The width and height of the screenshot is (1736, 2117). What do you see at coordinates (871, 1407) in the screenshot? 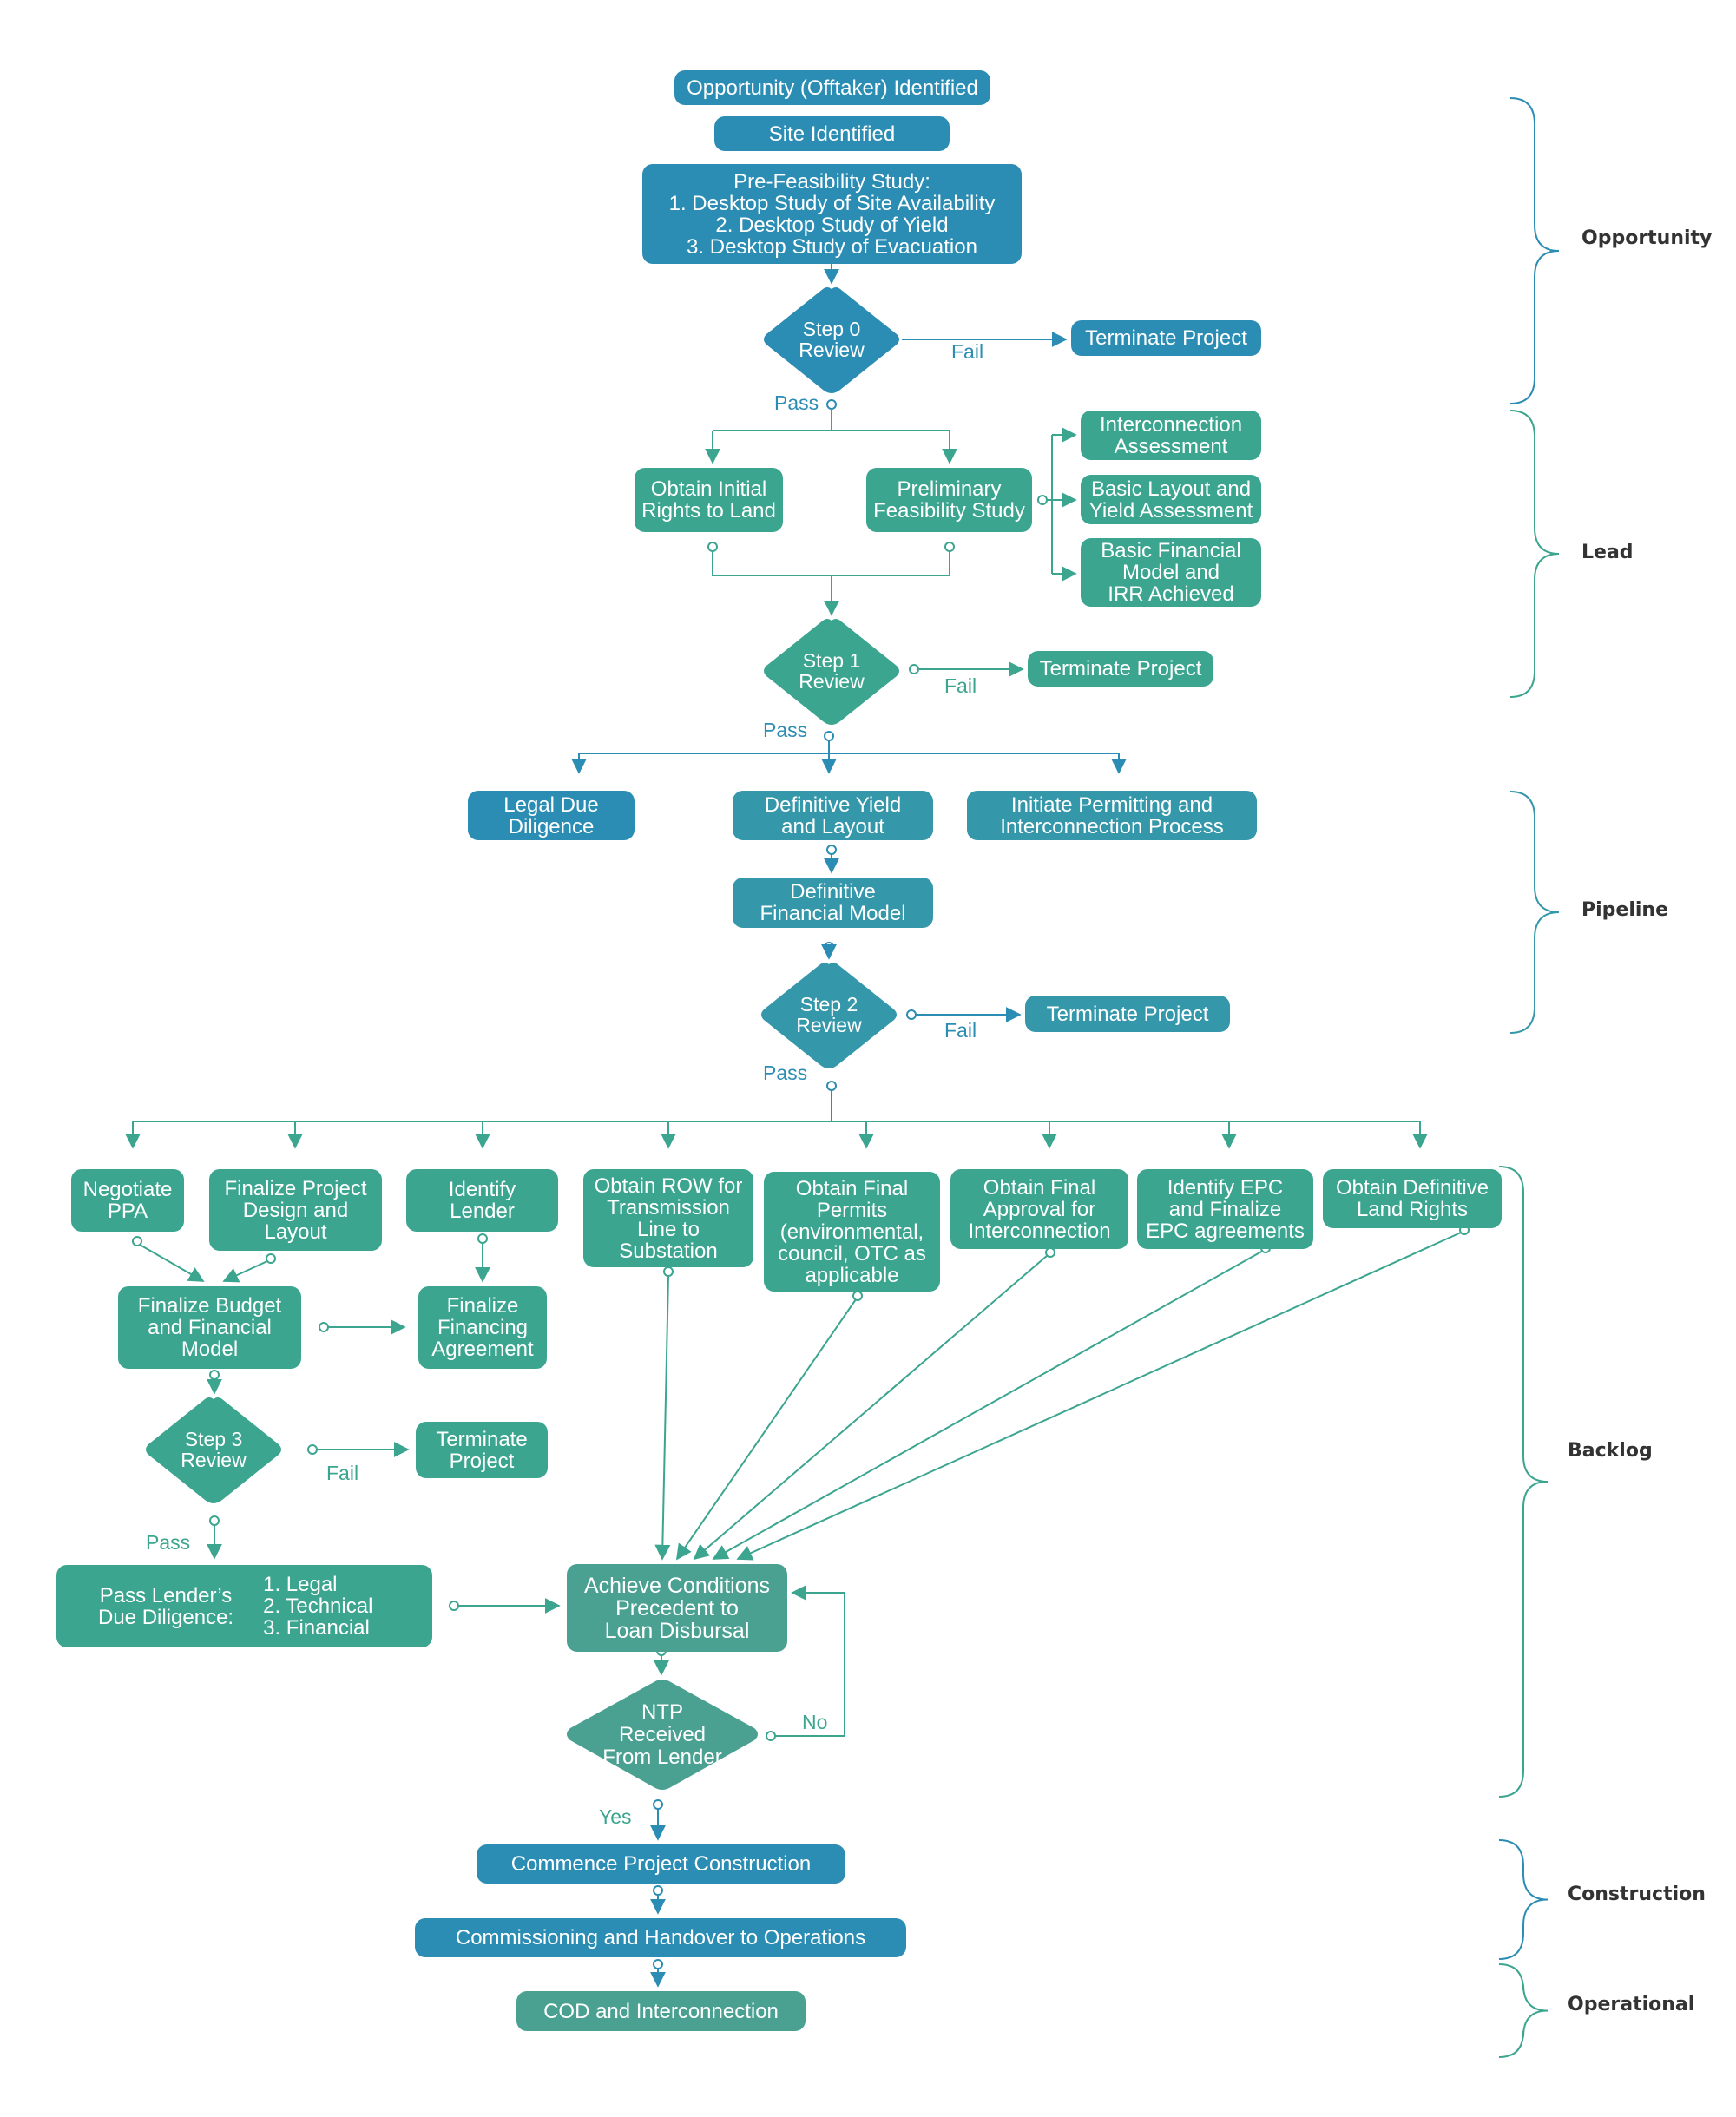
I see `arrow-approval-to-conditions` at bounding box center [871, 1407].